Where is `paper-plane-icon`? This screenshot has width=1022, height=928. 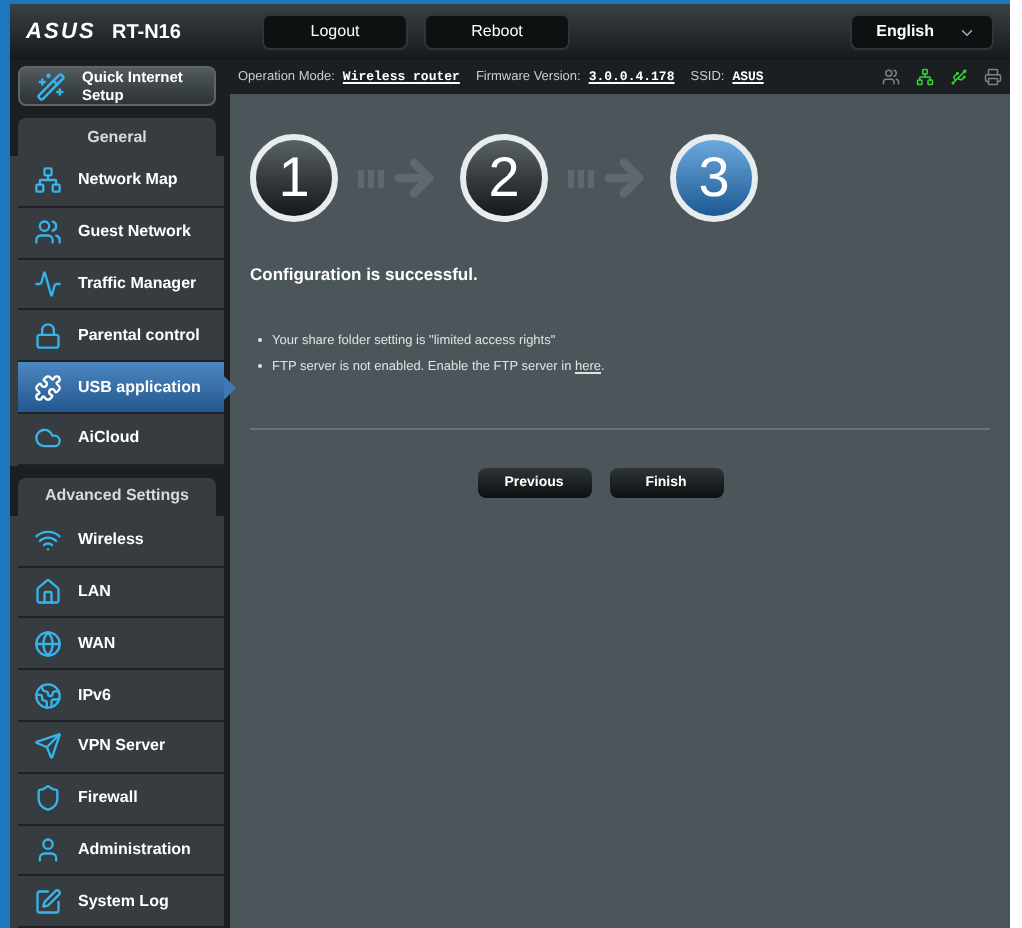
paper-plane-icon is located at coordinates (48, 746).